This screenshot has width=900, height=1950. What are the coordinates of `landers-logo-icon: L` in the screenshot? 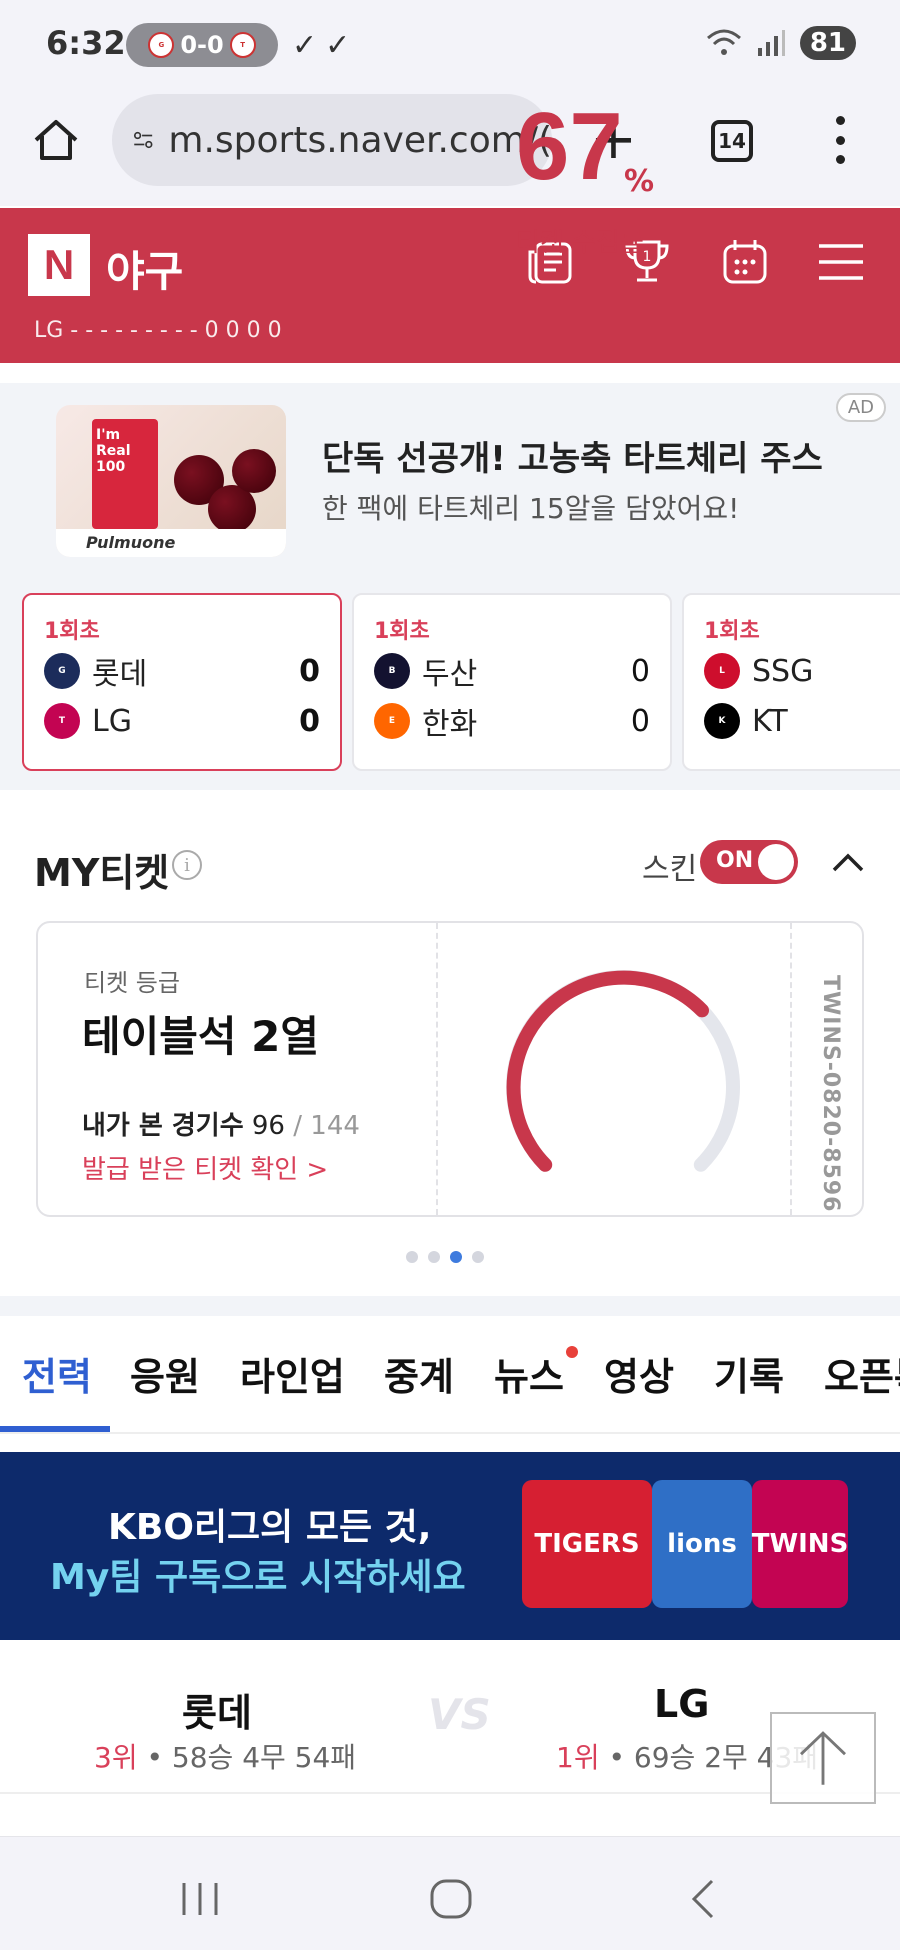 It's located at (722, 671).